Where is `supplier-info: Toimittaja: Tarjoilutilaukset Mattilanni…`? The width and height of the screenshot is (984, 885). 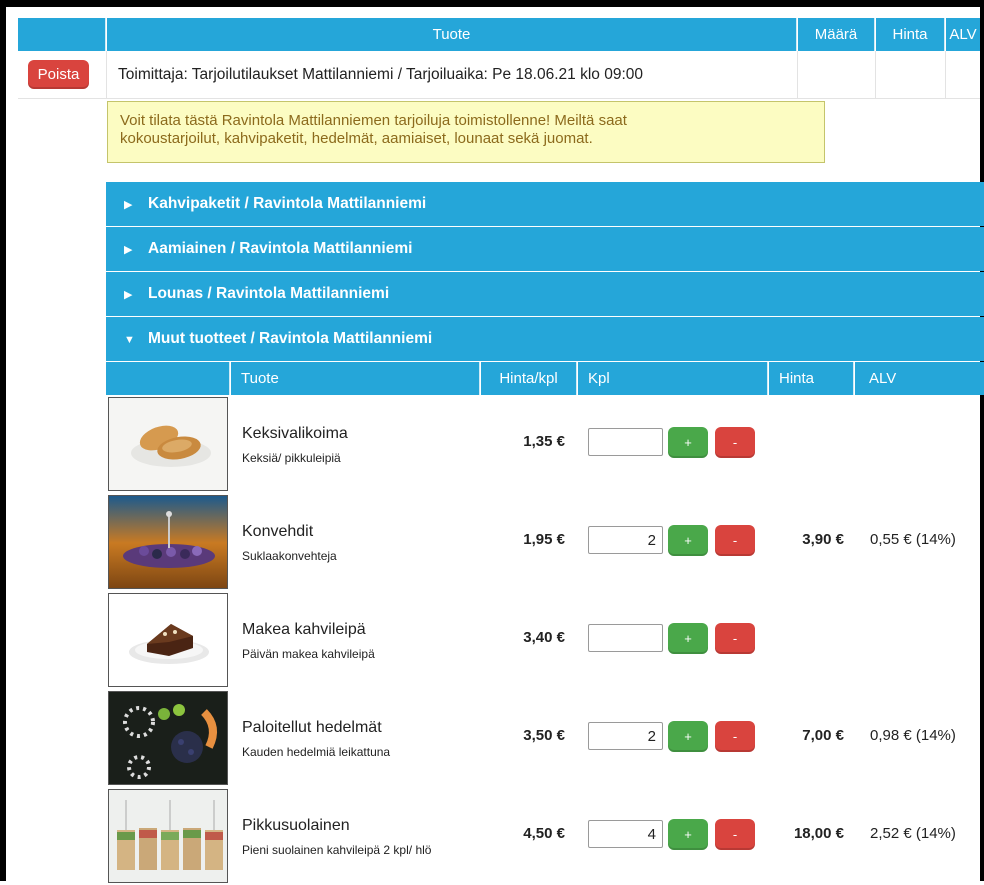 supplier-info: Toimittaja: Tarjoilutilaukset Mattilanni… is located at coordinates (380, 74).